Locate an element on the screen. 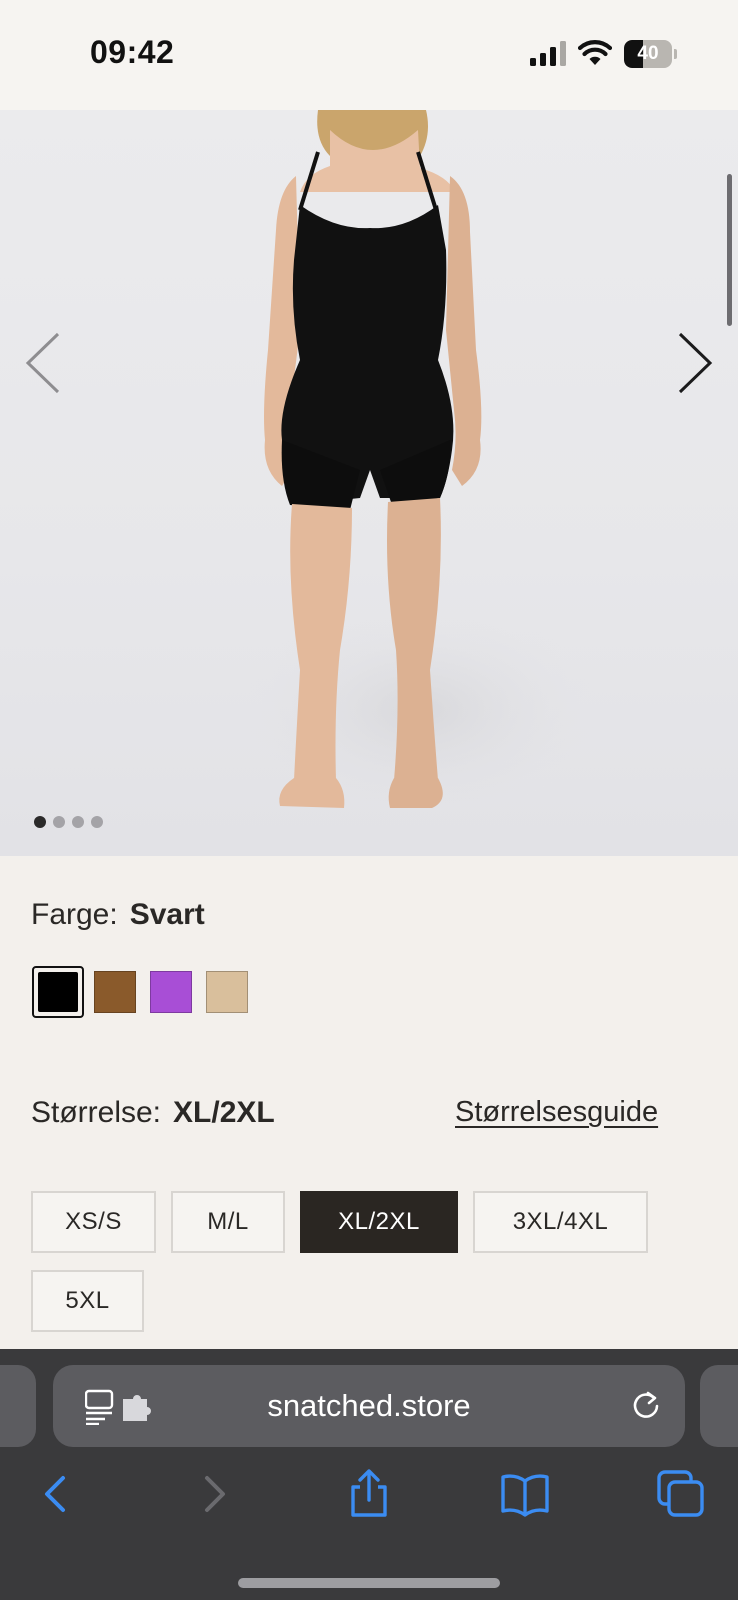 The height and width of the screenshot is (1600, 738). address-bar: snatched.store is located at coordinates (369, 1406).